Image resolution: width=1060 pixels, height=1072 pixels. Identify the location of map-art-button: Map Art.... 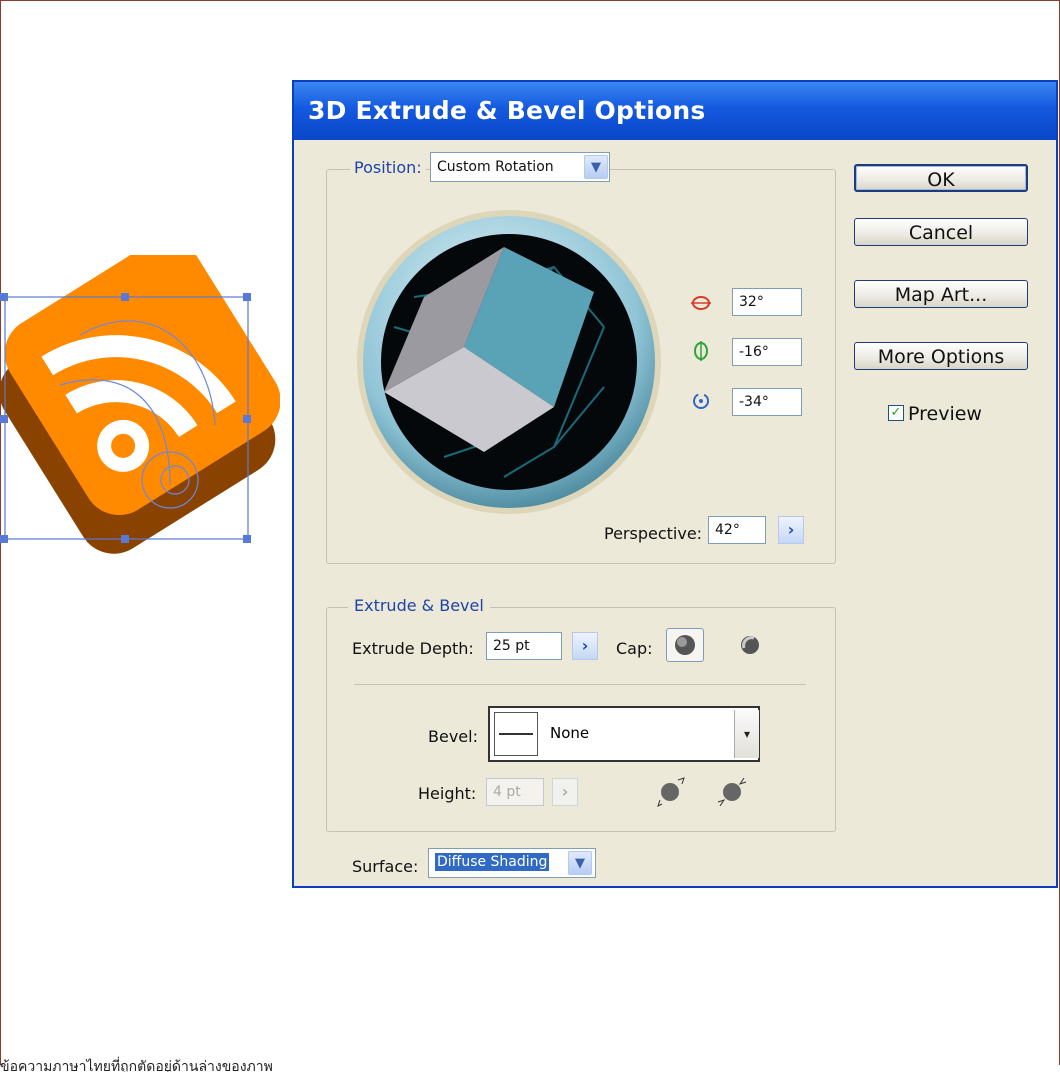
(941, 294).